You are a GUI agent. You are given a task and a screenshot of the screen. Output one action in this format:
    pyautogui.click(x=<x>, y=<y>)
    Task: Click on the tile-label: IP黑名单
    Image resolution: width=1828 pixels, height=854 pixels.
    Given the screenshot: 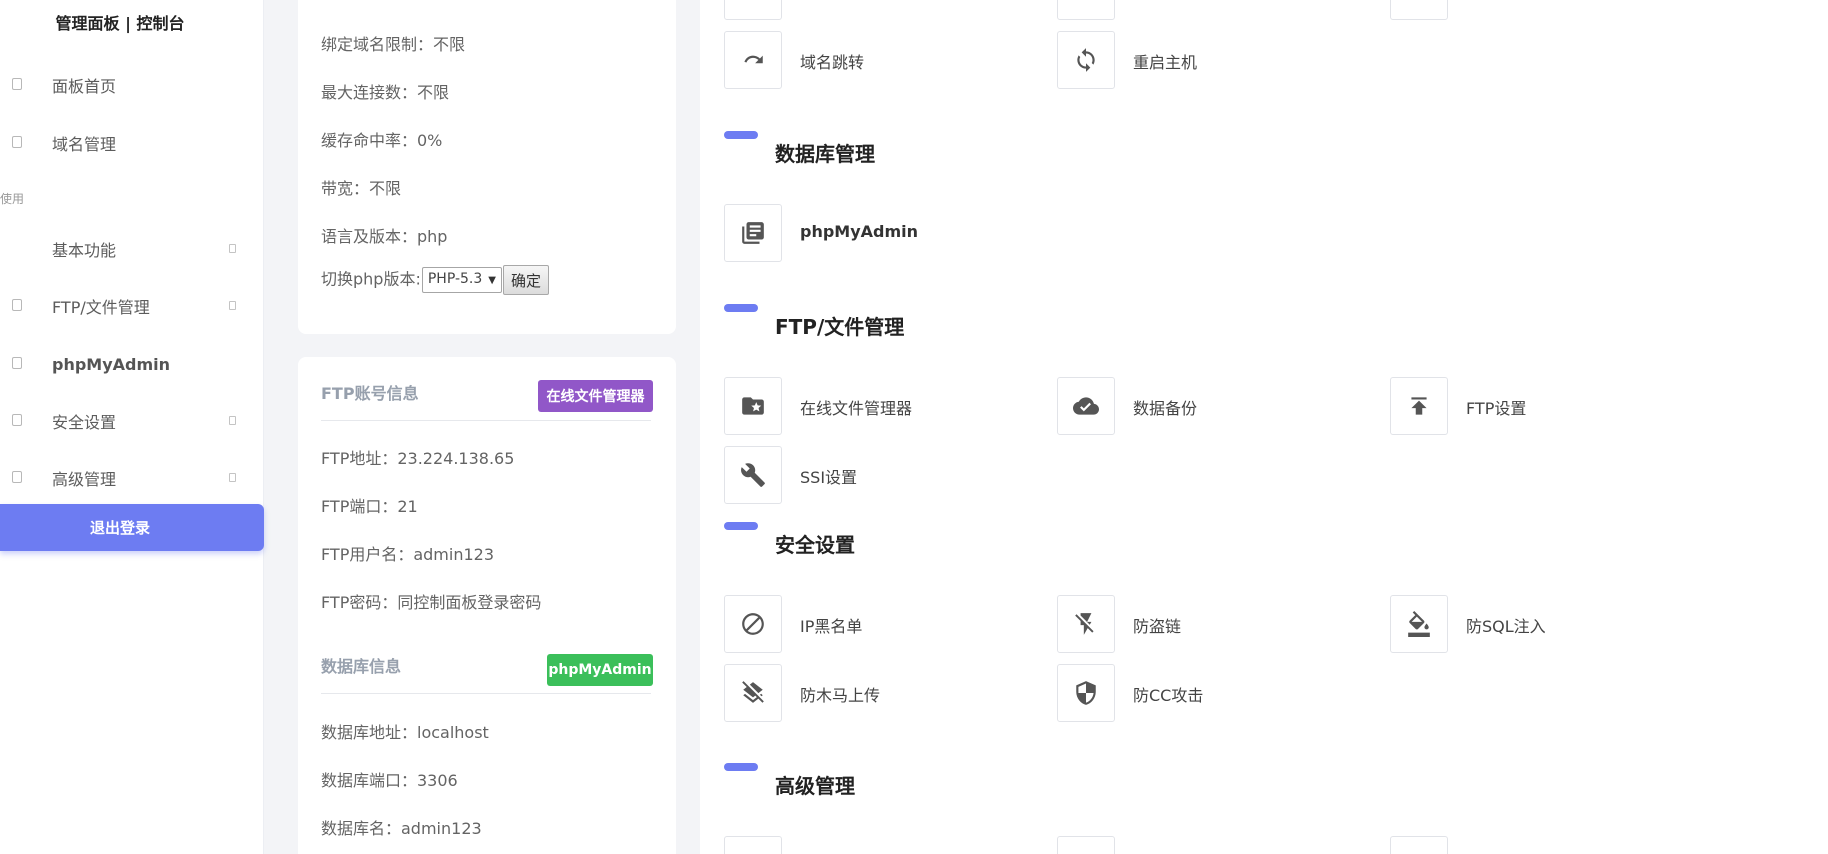 What is the action you would take?
    pyautogui.click(x=831, y=626)
    